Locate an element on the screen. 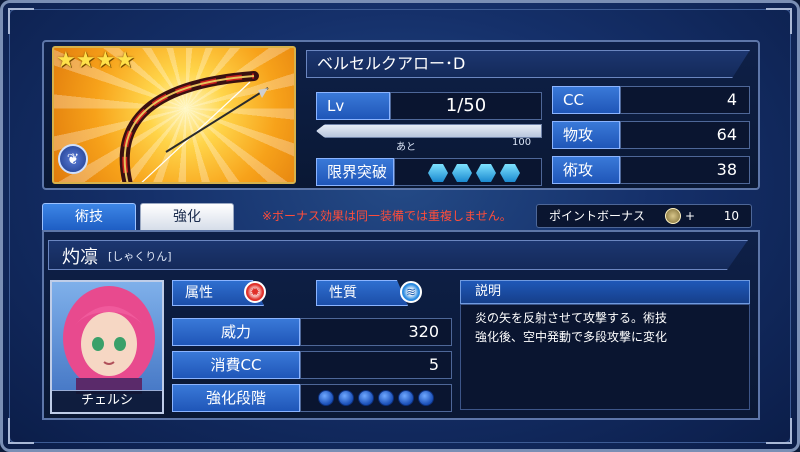  stat-aatk-value: 38 is located at coordinates (685, 170).